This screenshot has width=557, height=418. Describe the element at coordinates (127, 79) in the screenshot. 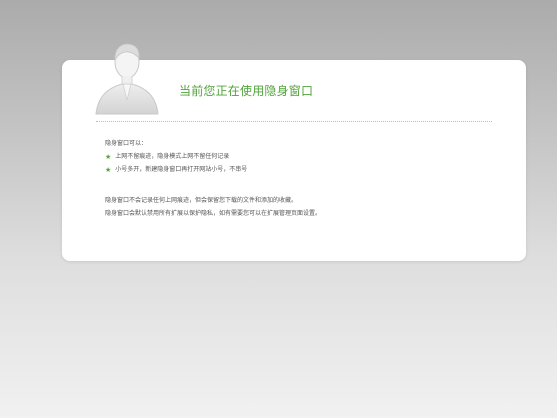

I see `incognito-person-icon` at that location.